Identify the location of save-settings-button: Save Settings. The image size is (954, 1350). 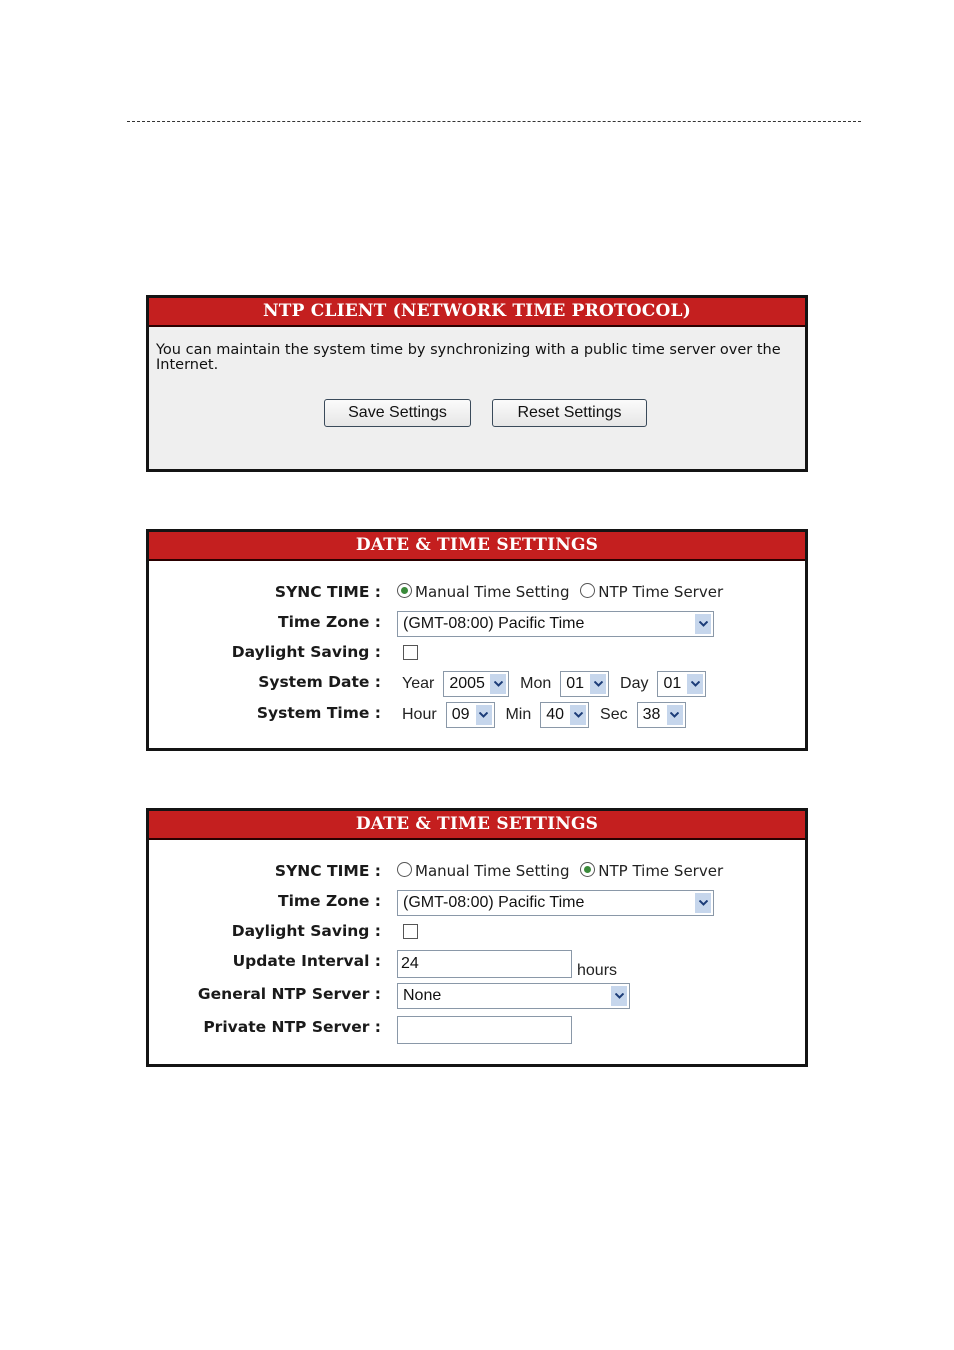
(397, 413).